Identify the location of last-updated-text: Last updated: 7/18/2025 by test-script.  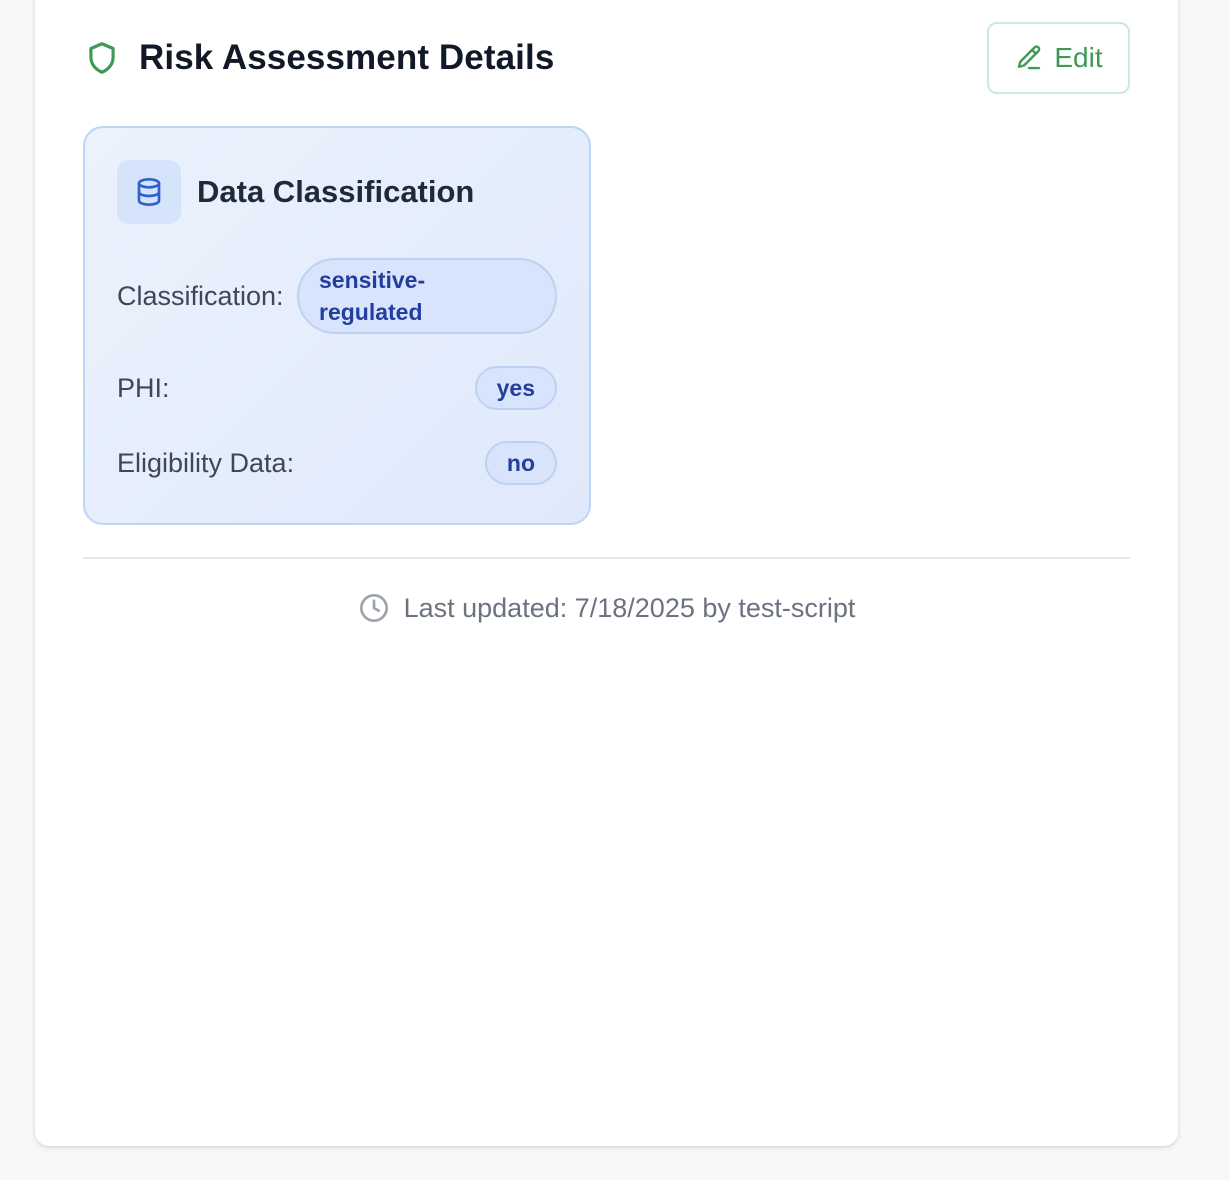
(629, 607).